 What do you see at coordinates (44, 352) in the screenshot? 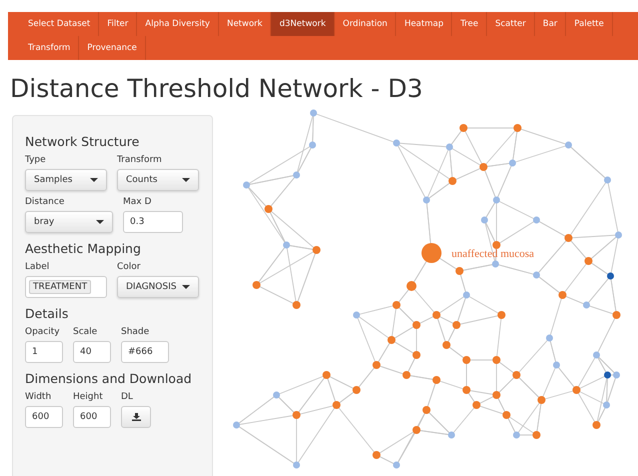
I see `input-field: 1` at bounding box center [44, 352].